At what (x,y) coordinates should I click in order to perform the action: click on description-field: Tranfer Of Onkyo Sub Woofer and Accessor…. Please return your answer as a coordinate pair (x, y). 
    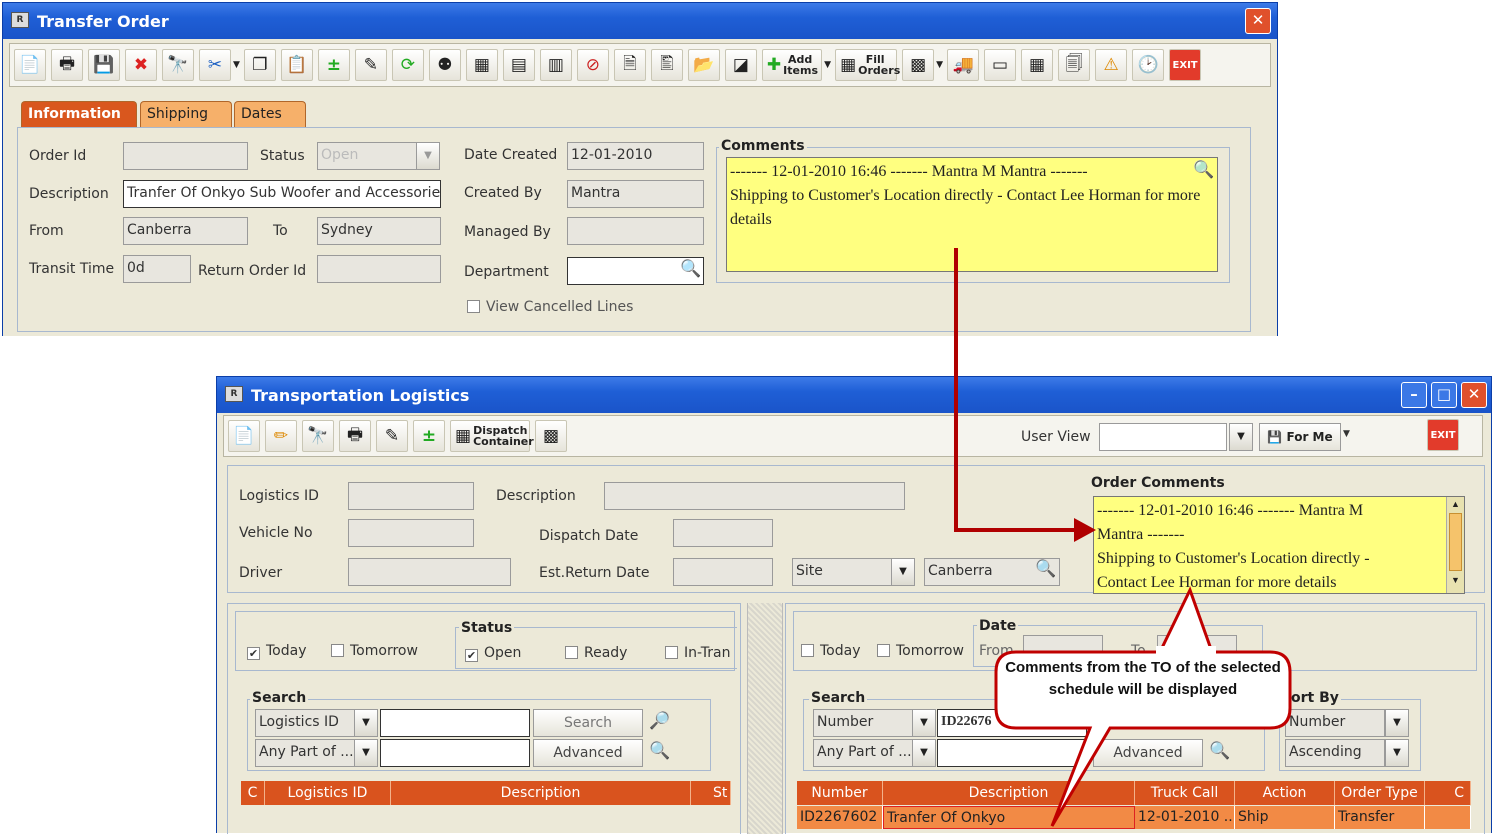
    Looking at the image, I should click on (282, 194).